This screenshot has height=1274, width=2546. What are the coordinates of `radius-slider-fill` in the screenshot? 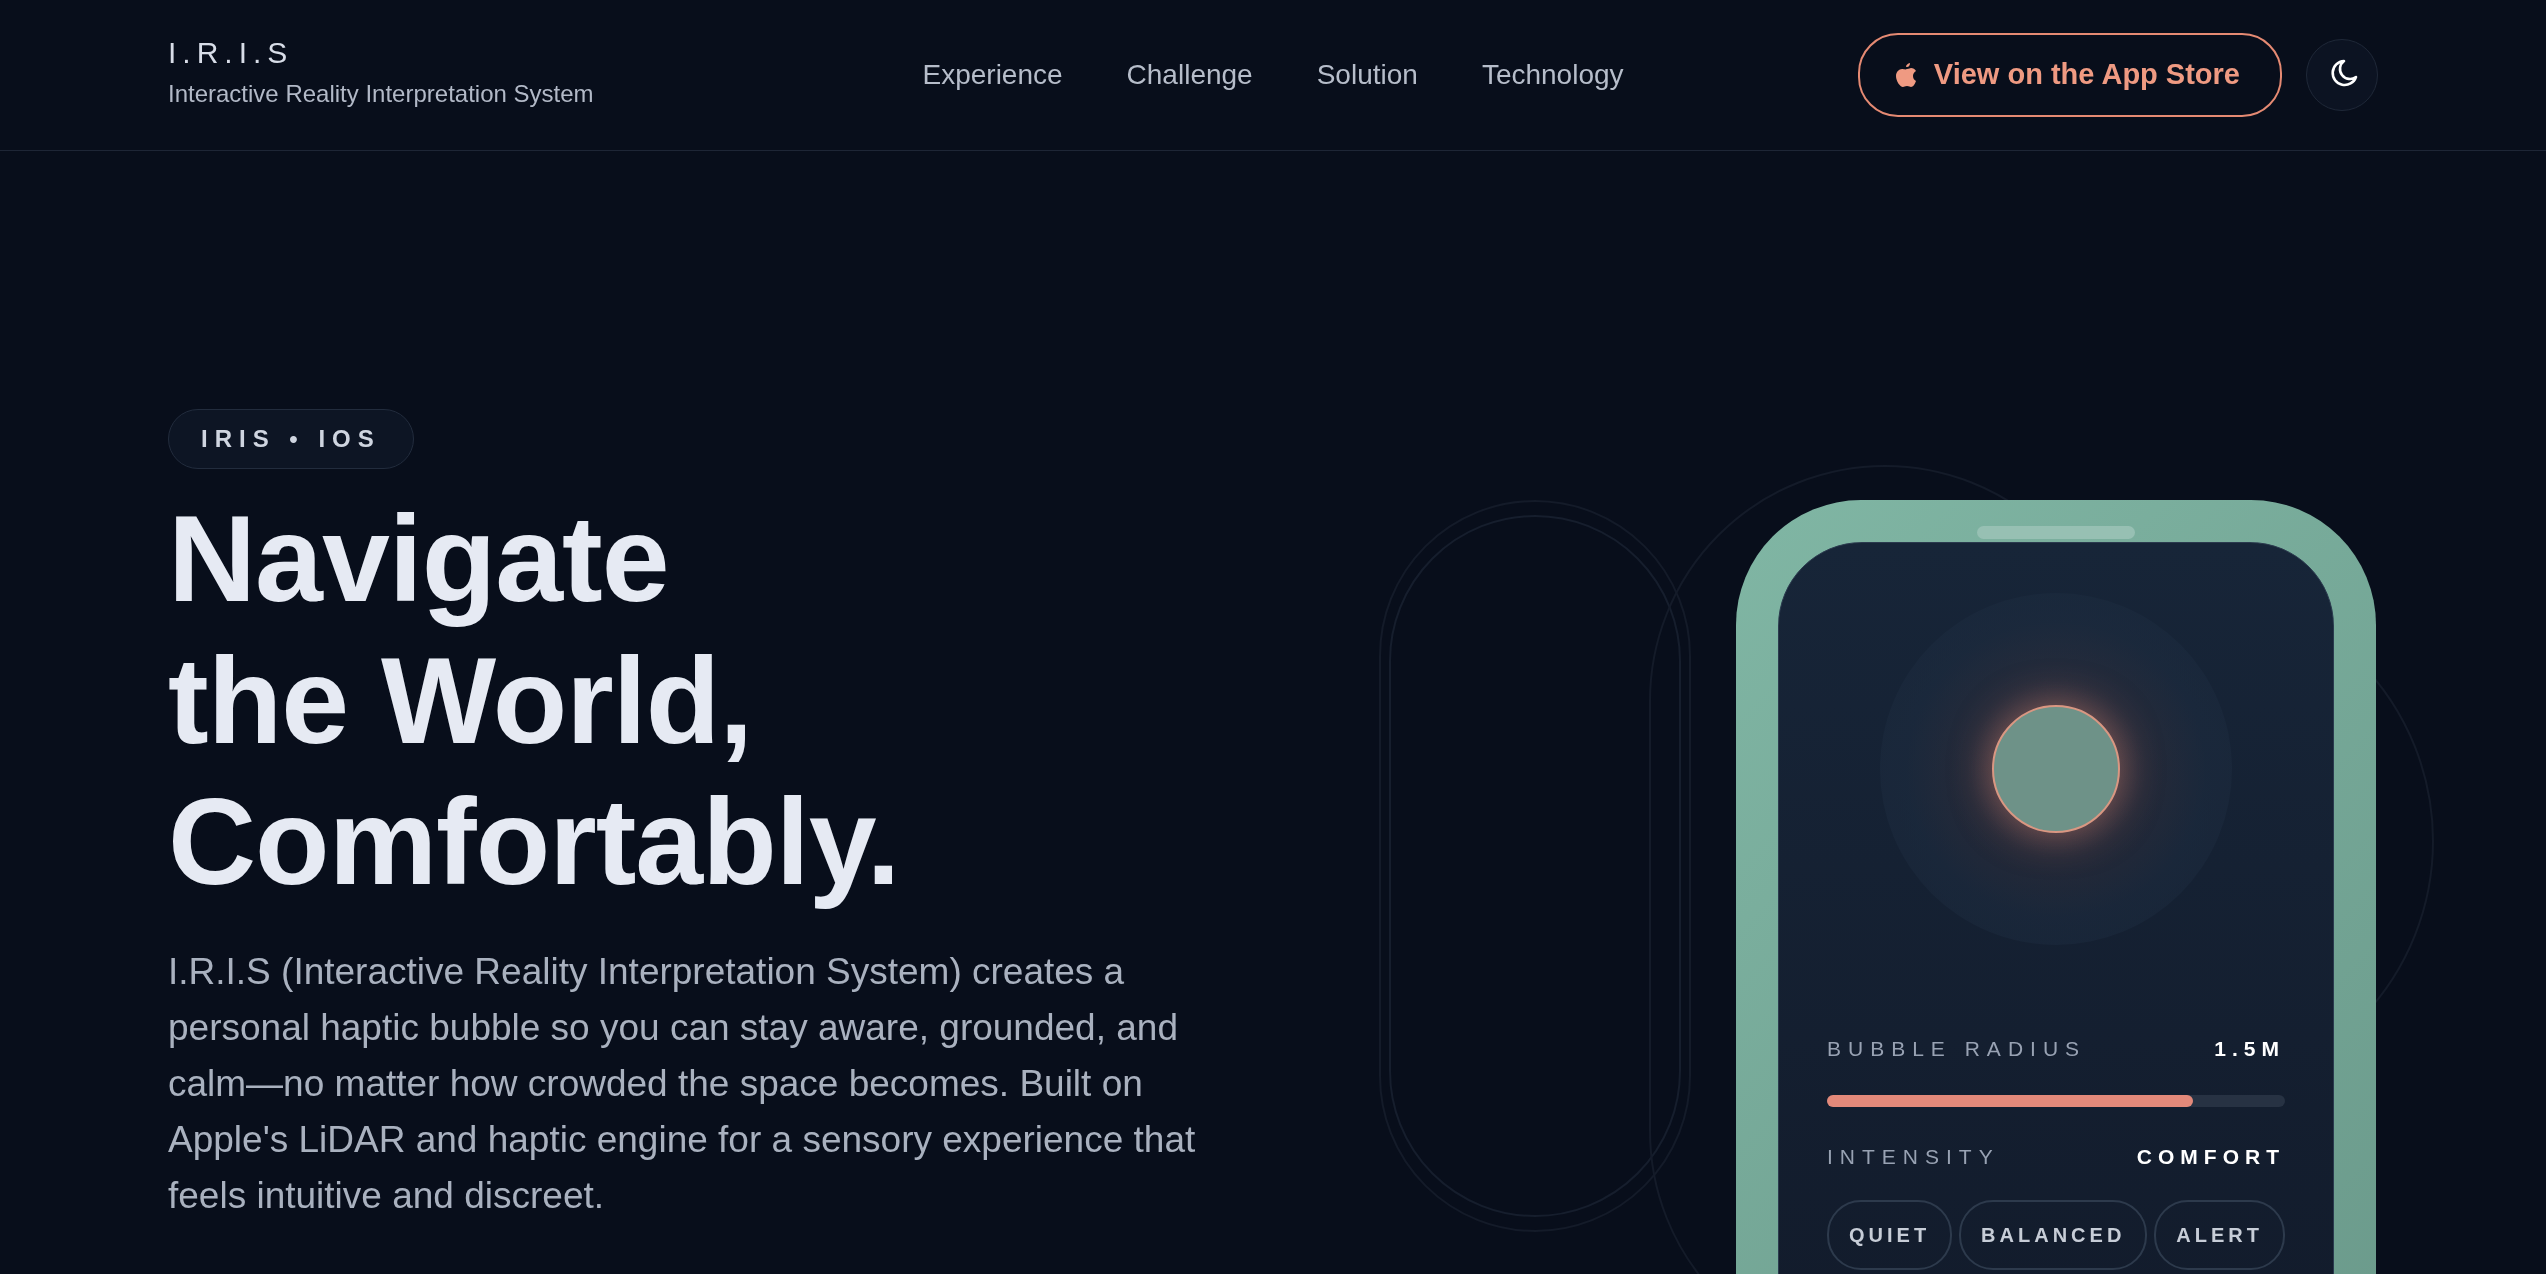 It's located at (2010, 1100).